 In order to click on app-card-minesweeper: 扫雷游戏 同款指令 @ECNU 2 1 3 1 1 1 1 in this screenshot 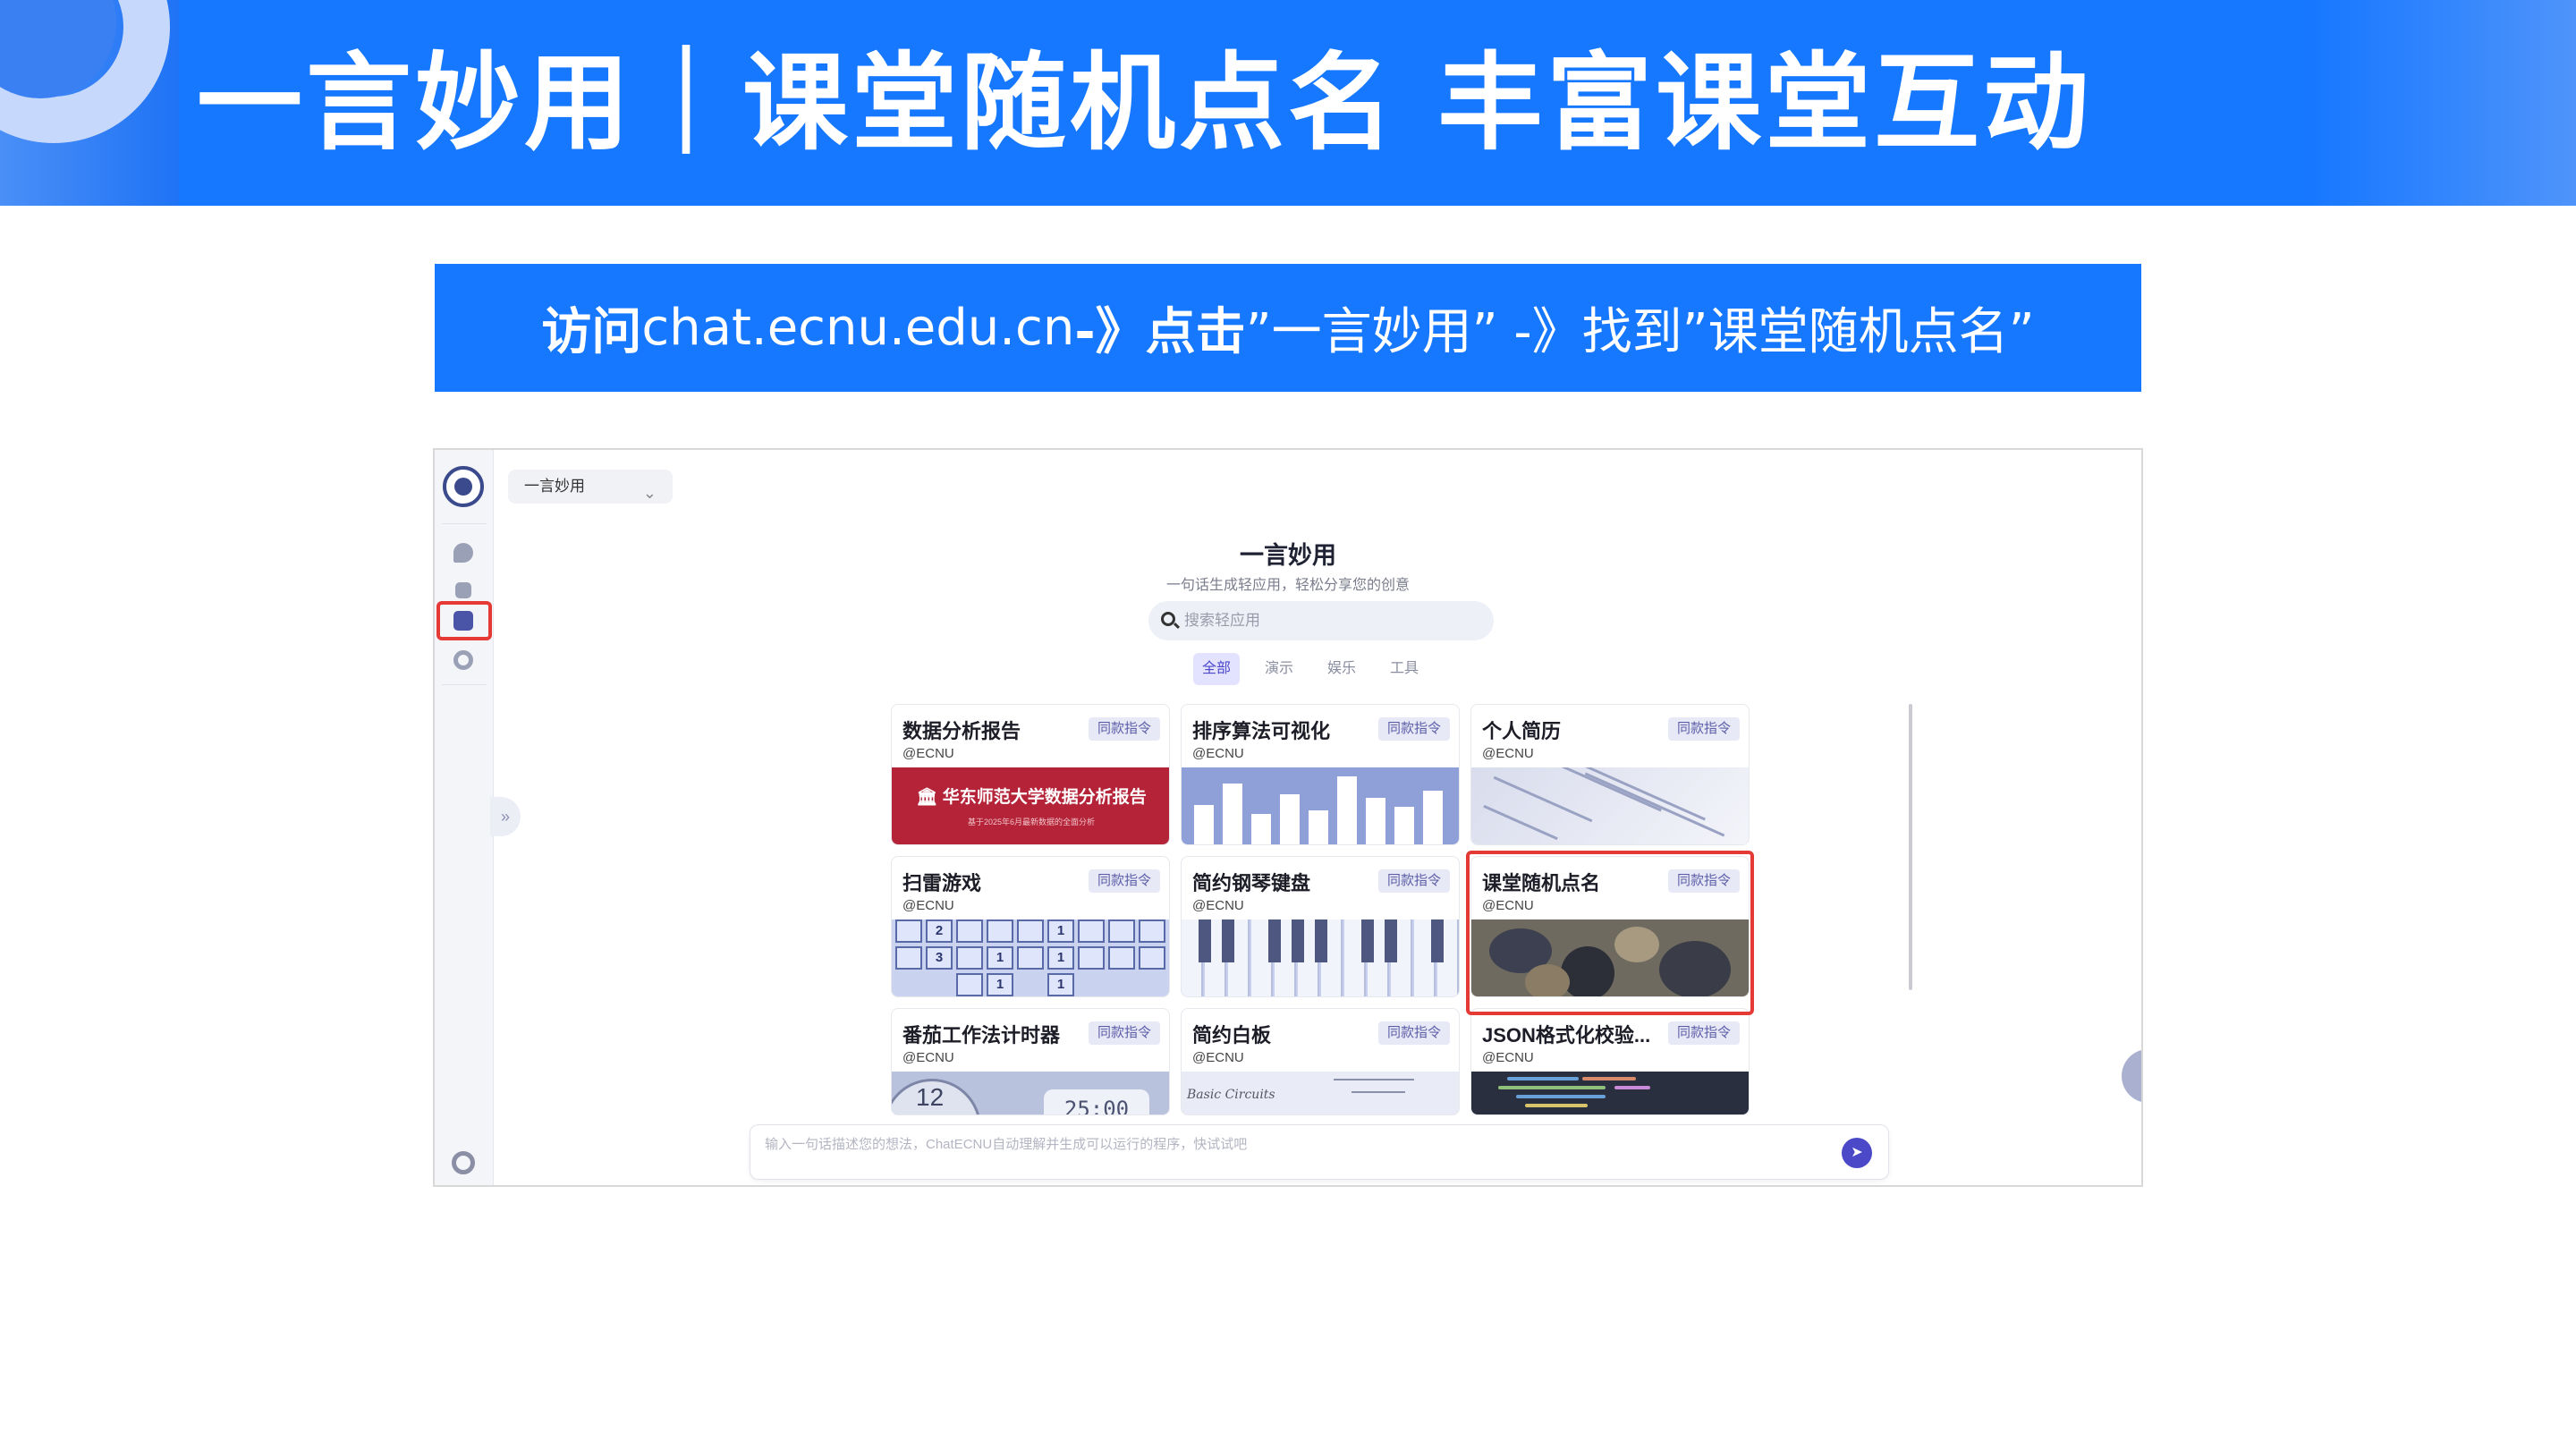, I will do `click(1030, 926)`.